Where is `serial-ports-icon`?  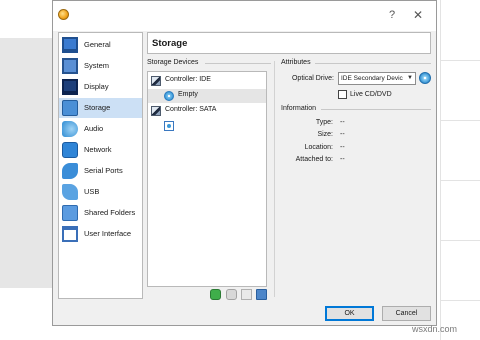
serial-ports-icon is located at coordinates (70, 171).